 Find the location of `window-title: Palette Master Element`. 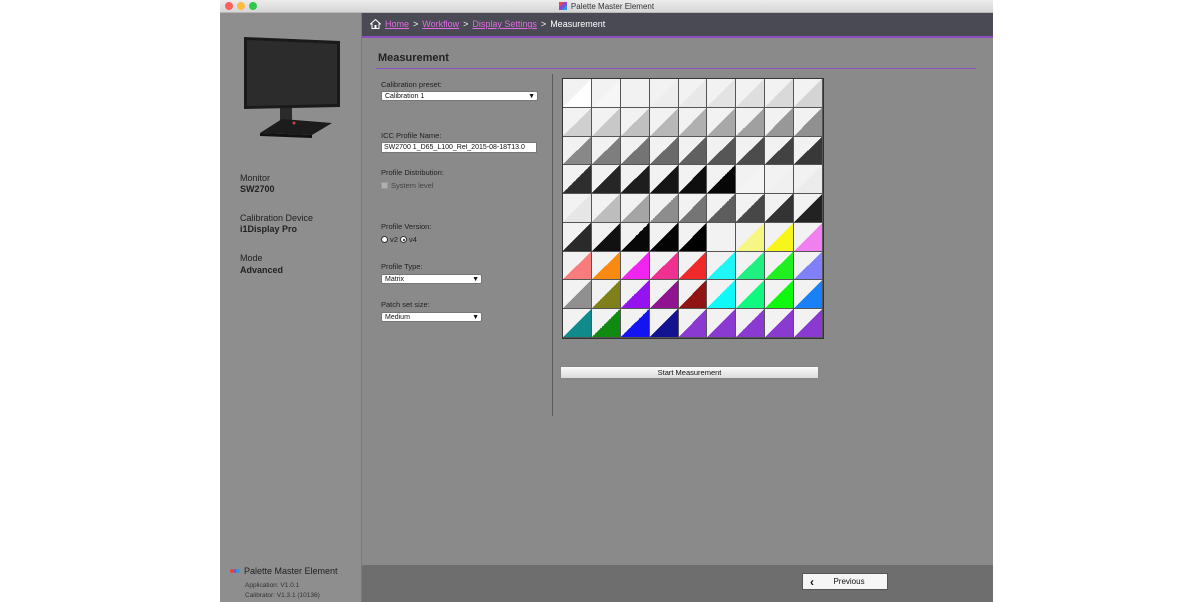

window-title: Palette Master Element is located at coordinates (612, 6).